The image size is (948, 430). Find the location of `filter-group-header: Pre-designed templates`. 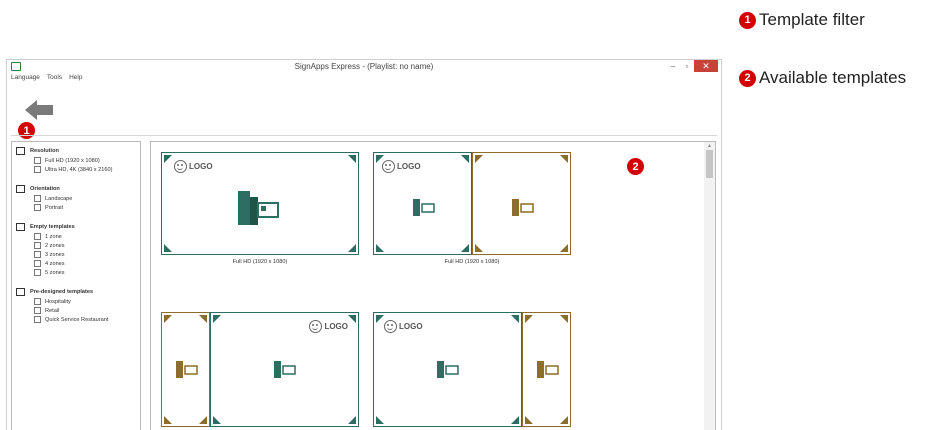

filter-group-header: Pre-designed templates is located at coordinates (76, 291).